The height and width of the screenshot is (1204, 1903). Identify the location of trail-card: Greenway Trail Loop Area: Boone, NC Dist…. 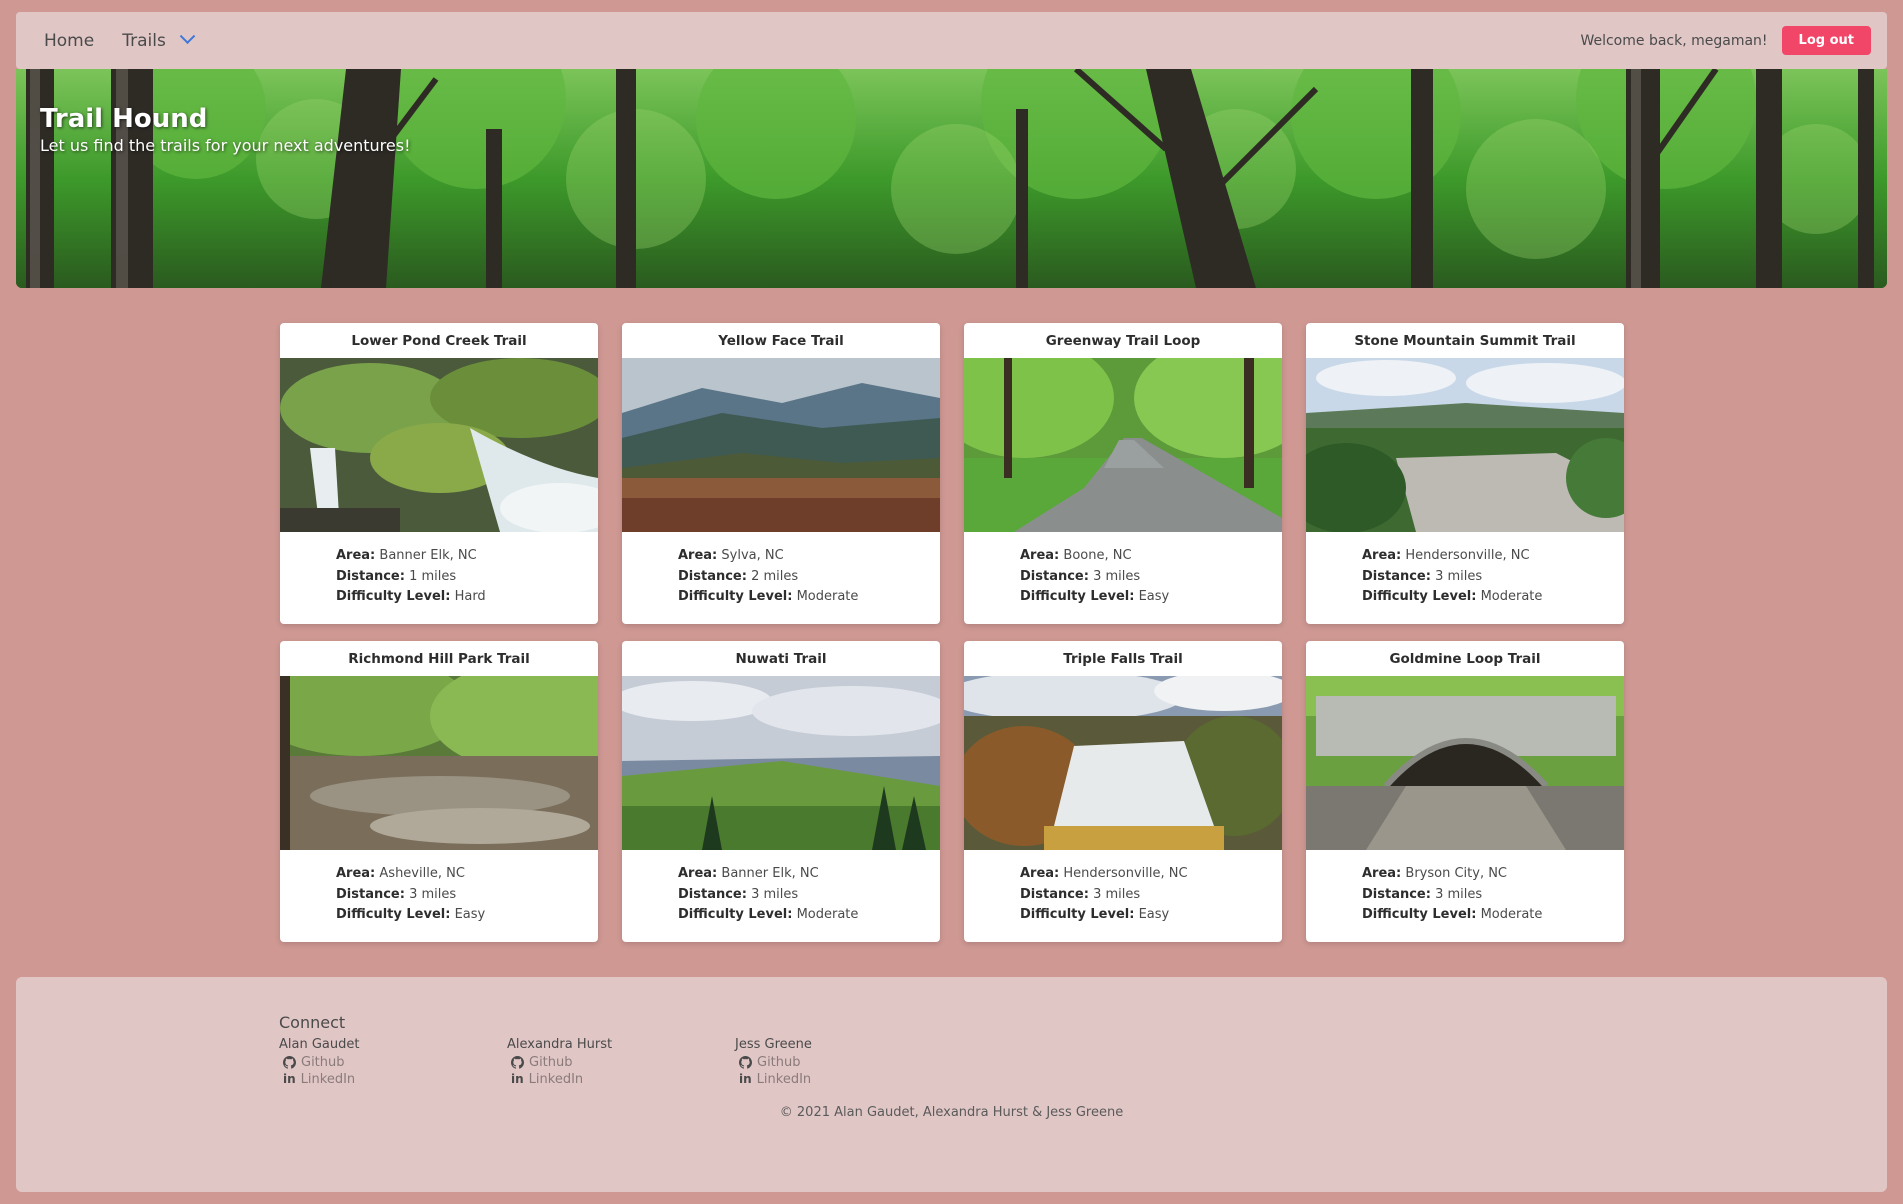
(1123, 473).